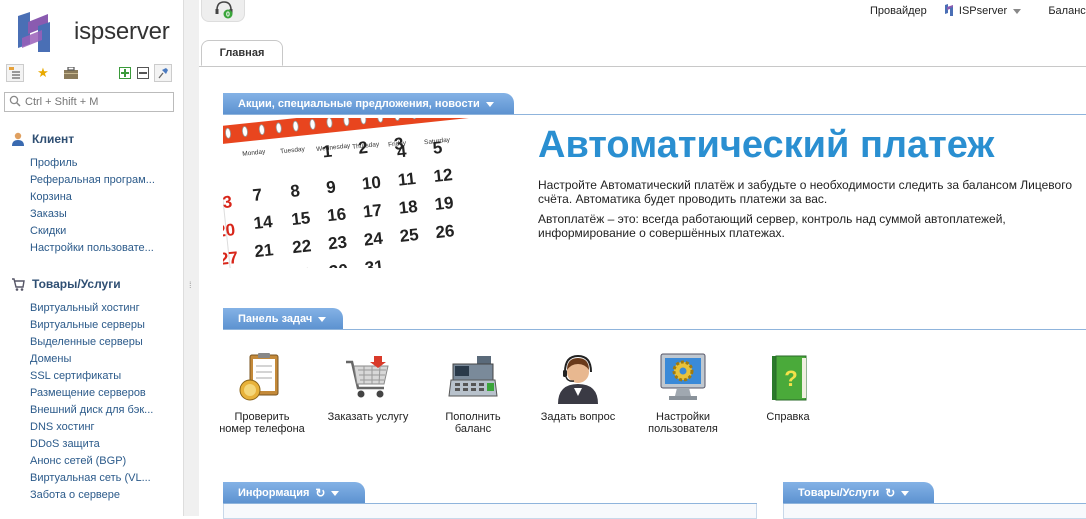 The image size is (1086, 519). Describe the element at coordinates (91, 444) in the screenshot. I see `sidebar-item-ddos: DDoS защита` at that location.